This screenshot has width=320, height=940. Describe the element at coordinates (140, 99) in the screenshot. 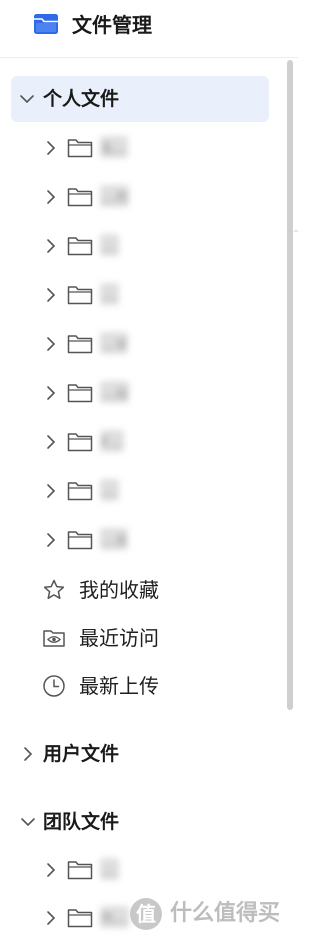

I see `section-personal-files: 个人文件` at that location.